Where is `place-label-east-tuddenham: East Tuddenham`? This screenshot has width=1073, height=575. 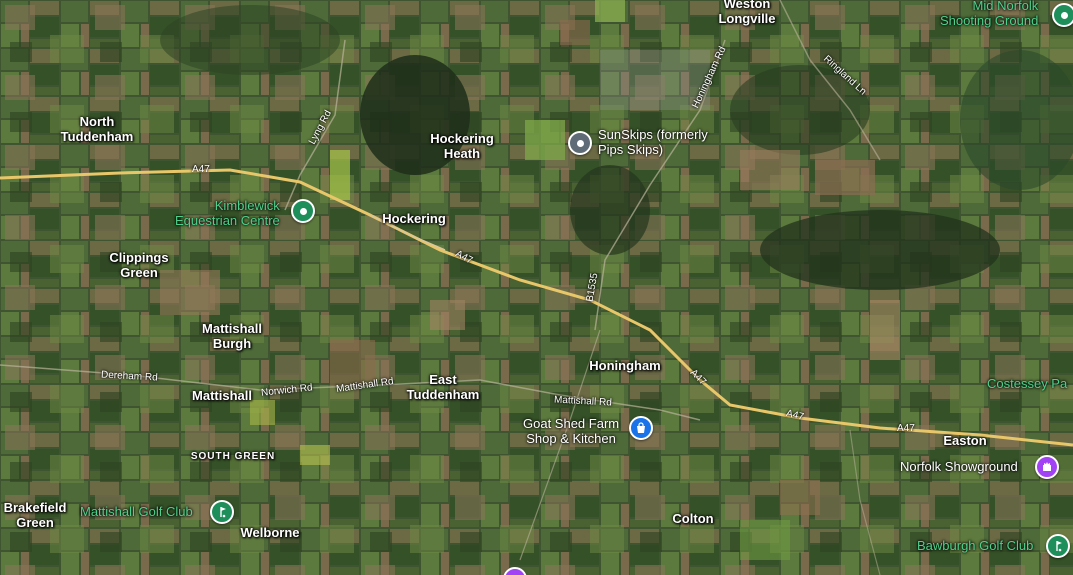
place-label-east-tuddenham: East Tuddenham is located at coordinates (443, 387).